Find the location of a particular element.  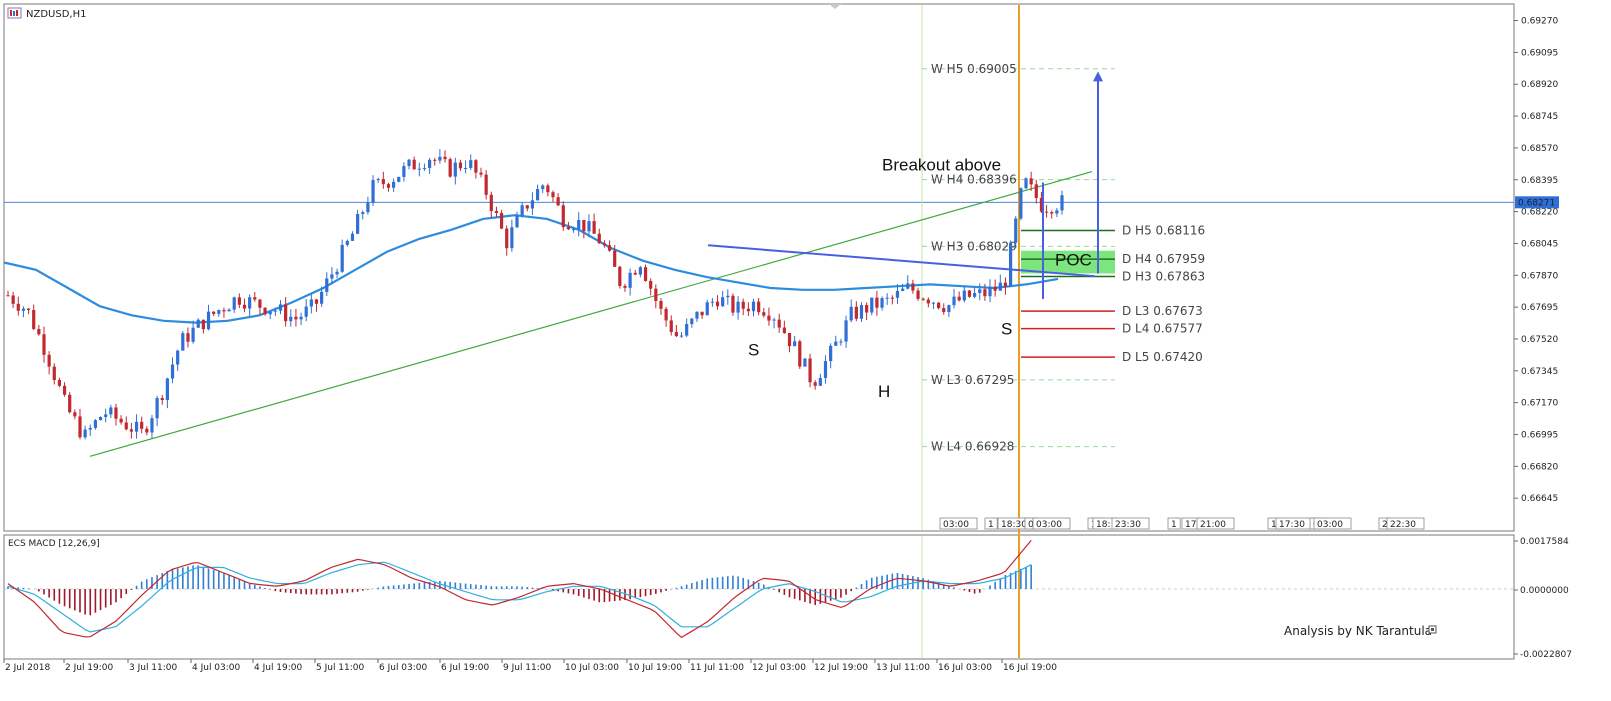

macd-axis-zero: 0.0000000 is located at coordinates (1544, 591).